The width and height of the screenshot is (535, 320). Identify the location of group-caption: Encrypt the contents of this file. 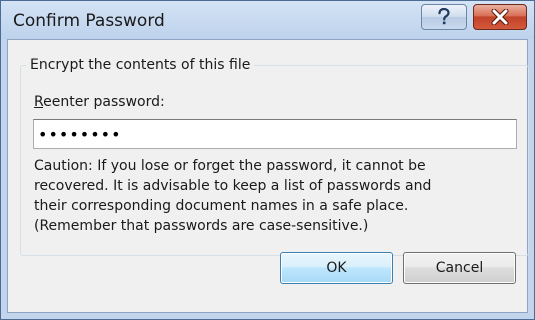
(140, 65).